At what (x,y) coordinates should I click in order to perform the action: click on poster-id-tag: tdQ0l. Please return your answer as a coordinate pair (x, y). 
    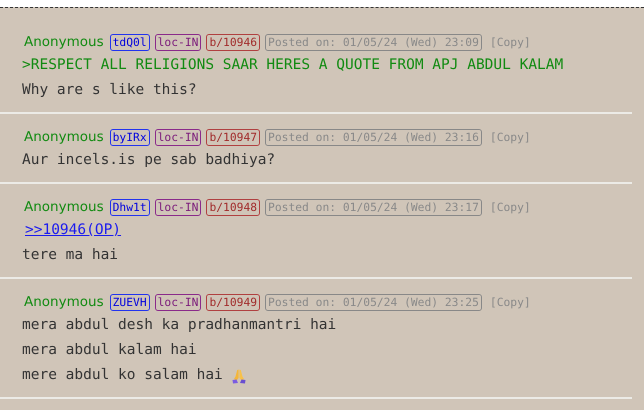
    Looking at the image, I should click on (130, 42).